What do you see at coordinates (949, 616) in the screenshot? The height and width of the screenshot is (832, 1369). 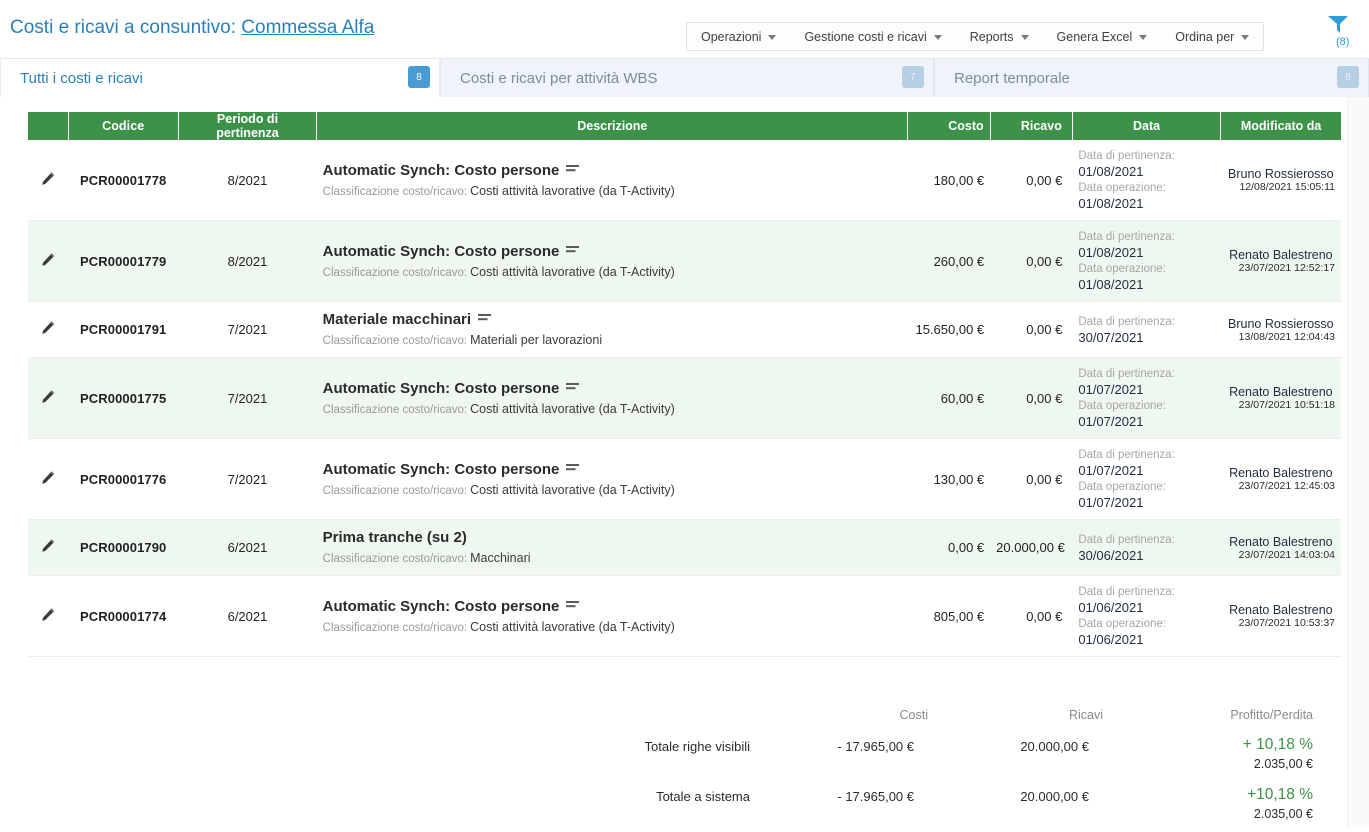 I see `row-cost: 805,00 €` at bounding box center [949, 616].